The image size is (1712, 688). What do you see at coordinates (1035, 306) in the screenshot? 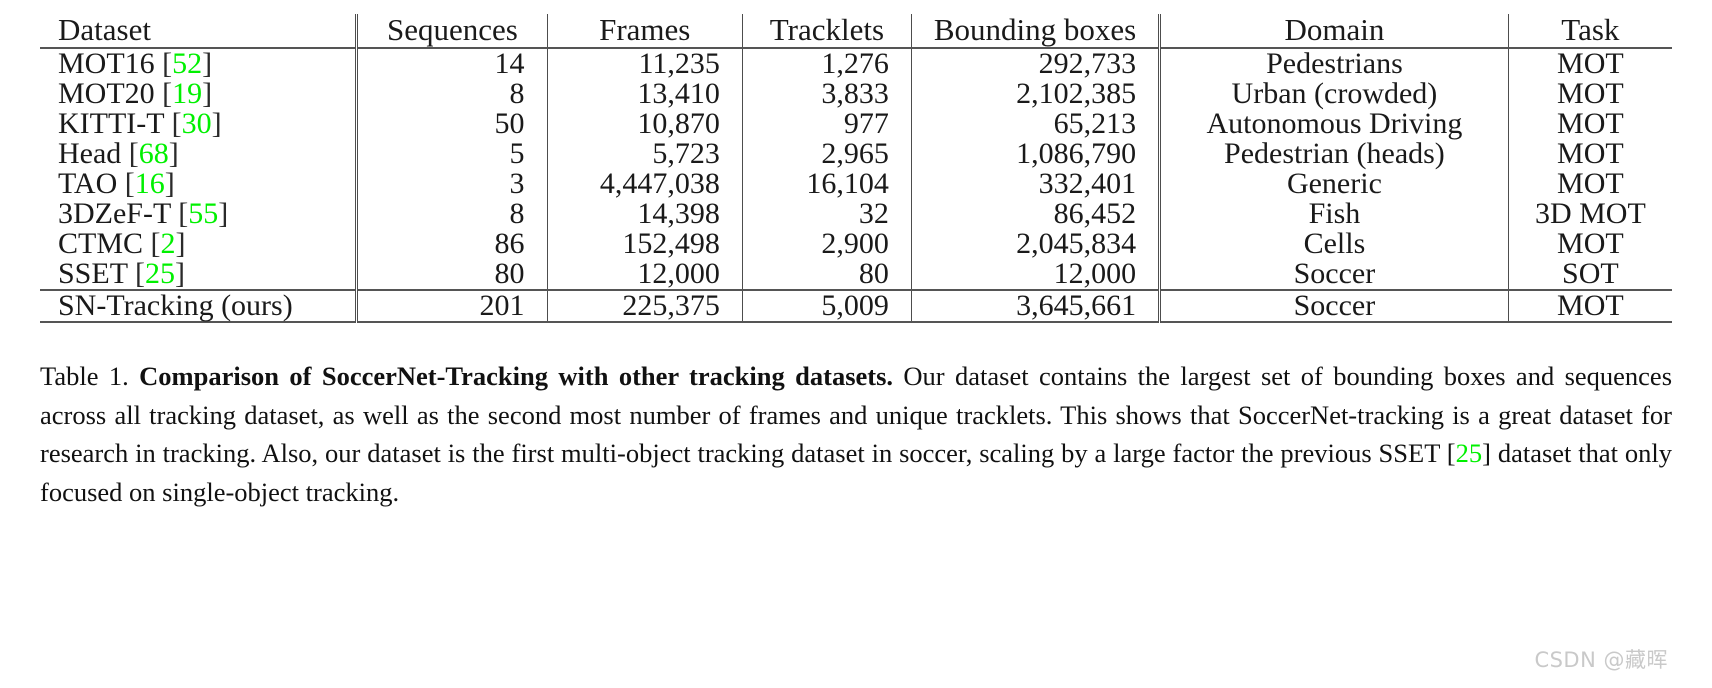
I see `cell-bounding-boxes: 3,645,661` at bounding box center [1035, 306].